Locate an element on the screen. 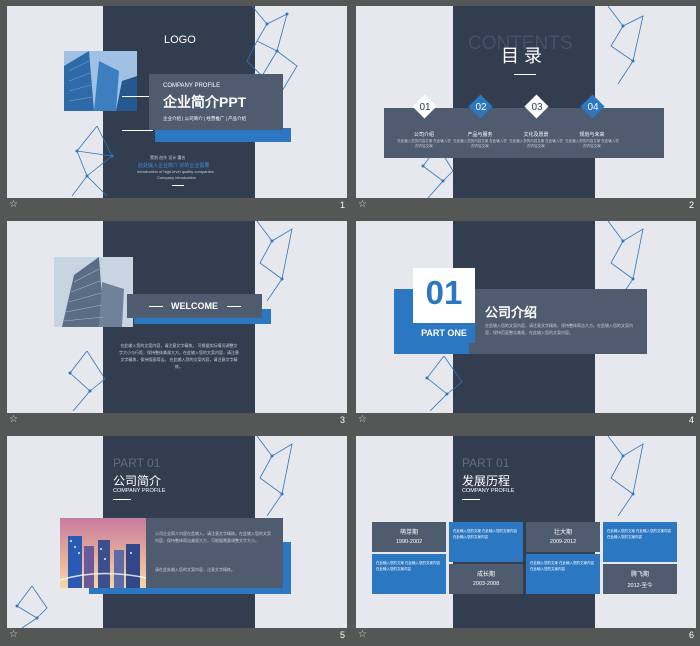  thumbnail-footer: ☆ 5 is located at coordinates (177, 636).